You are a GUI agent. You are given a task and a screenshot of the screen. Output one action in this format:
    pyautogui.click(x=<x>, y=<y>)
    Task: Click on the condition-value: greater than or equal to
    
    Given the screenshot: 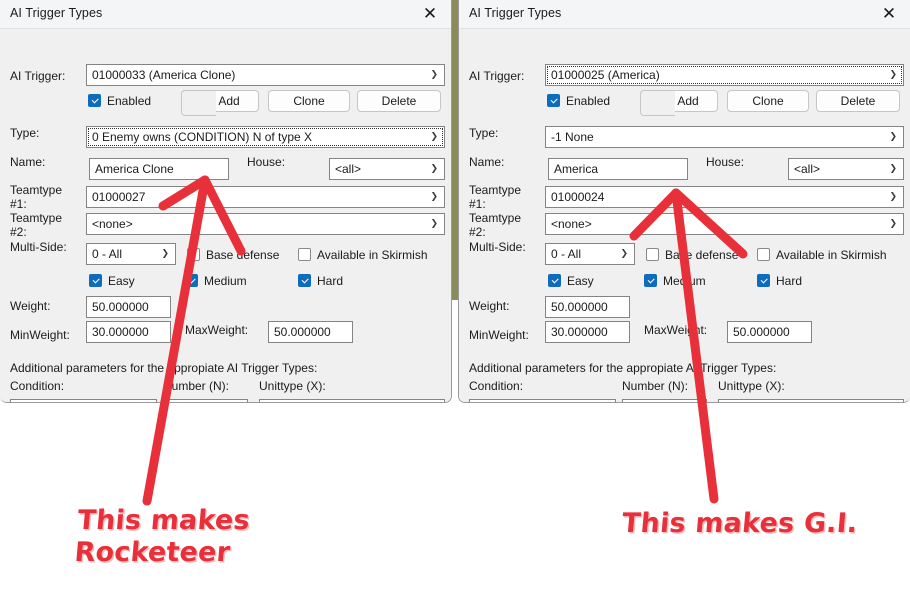 What is the action you would take?
    pyautogui.click(x=86, y=401)
    